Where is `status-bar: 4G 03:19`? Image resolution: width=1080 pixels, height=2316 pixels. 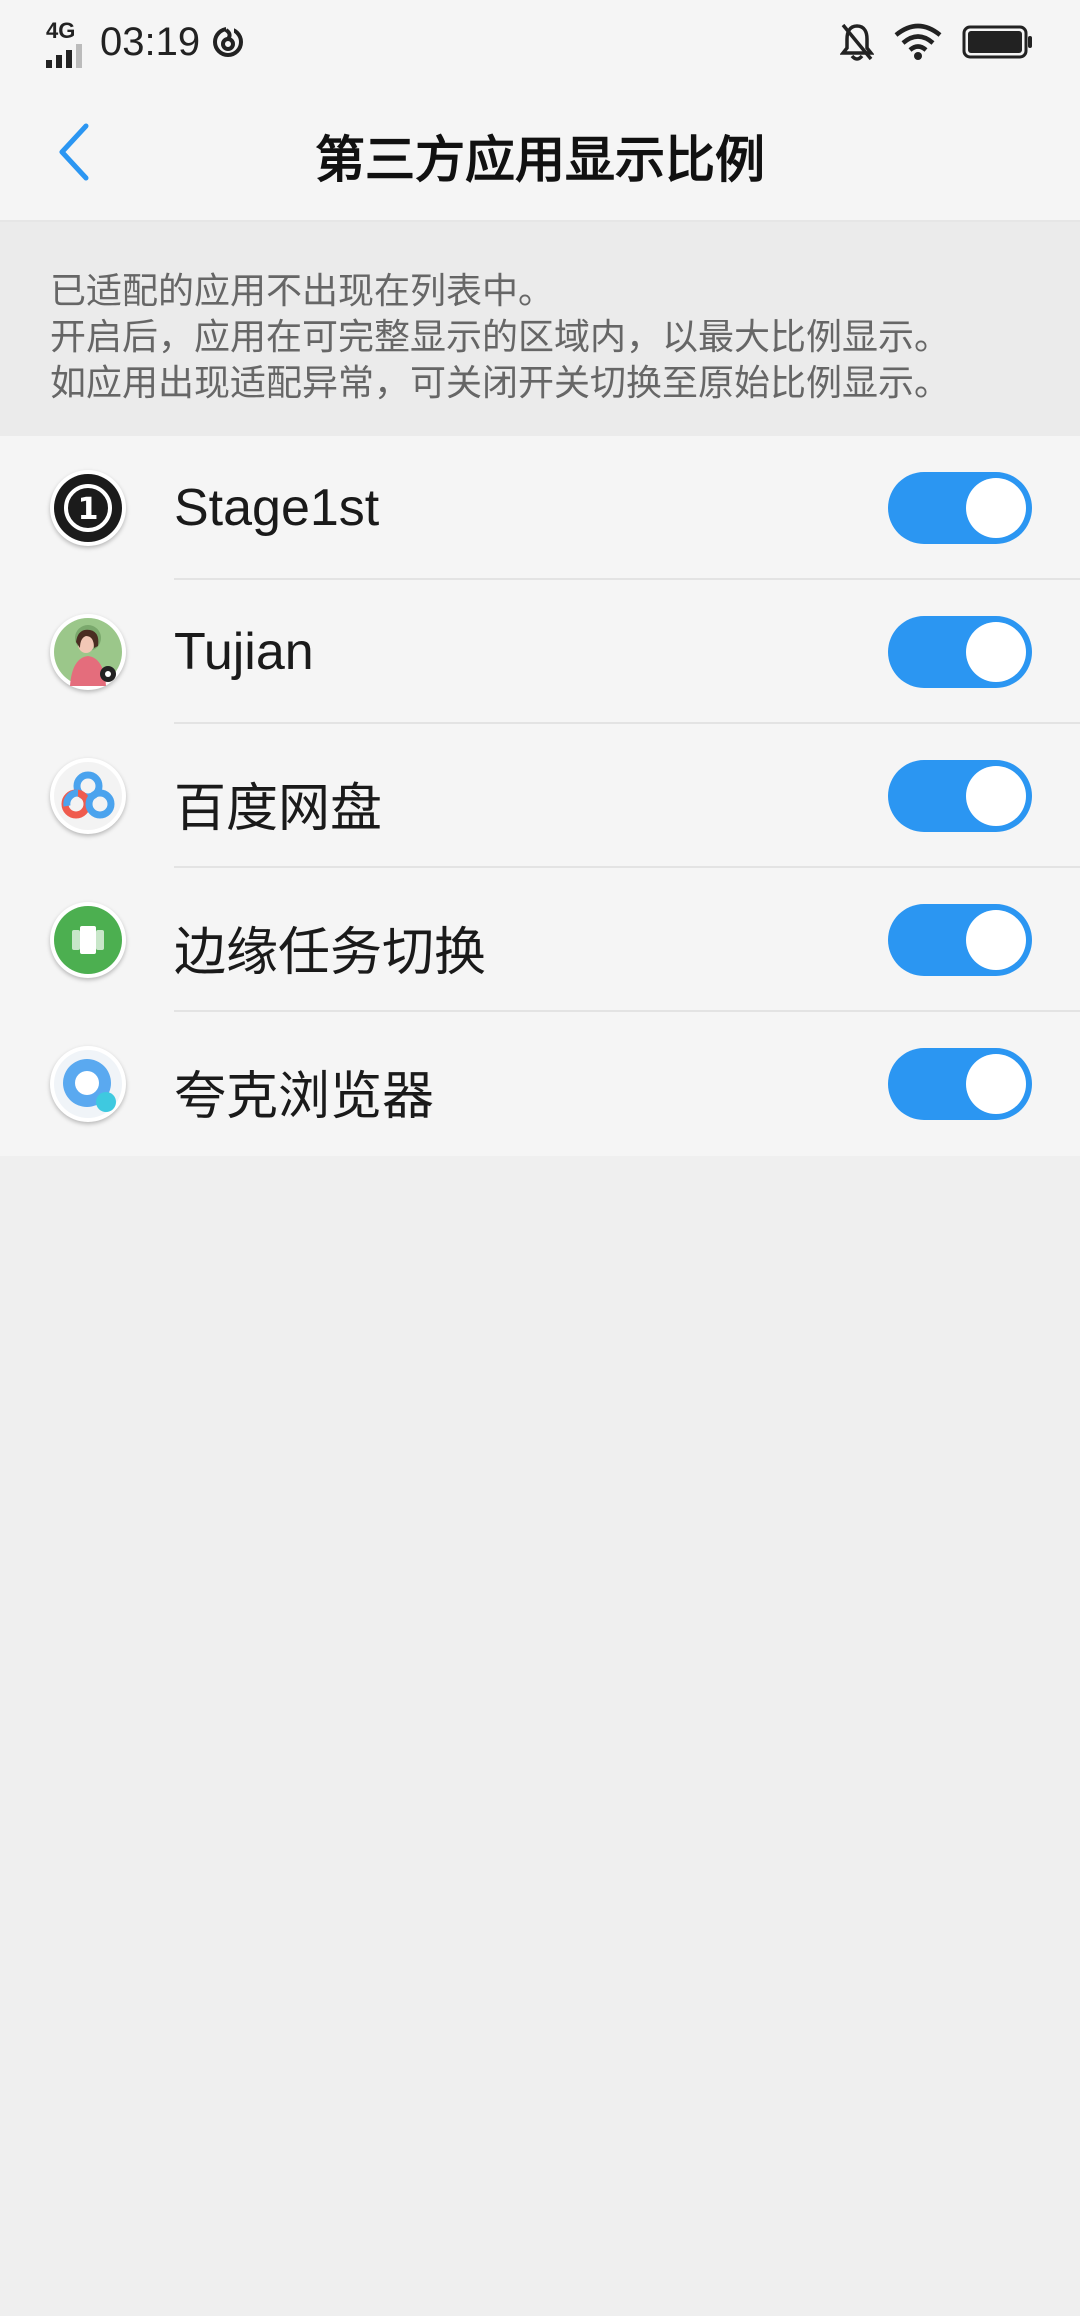 status-bar: 4G 03:19 is located at coordinates (540, 42).